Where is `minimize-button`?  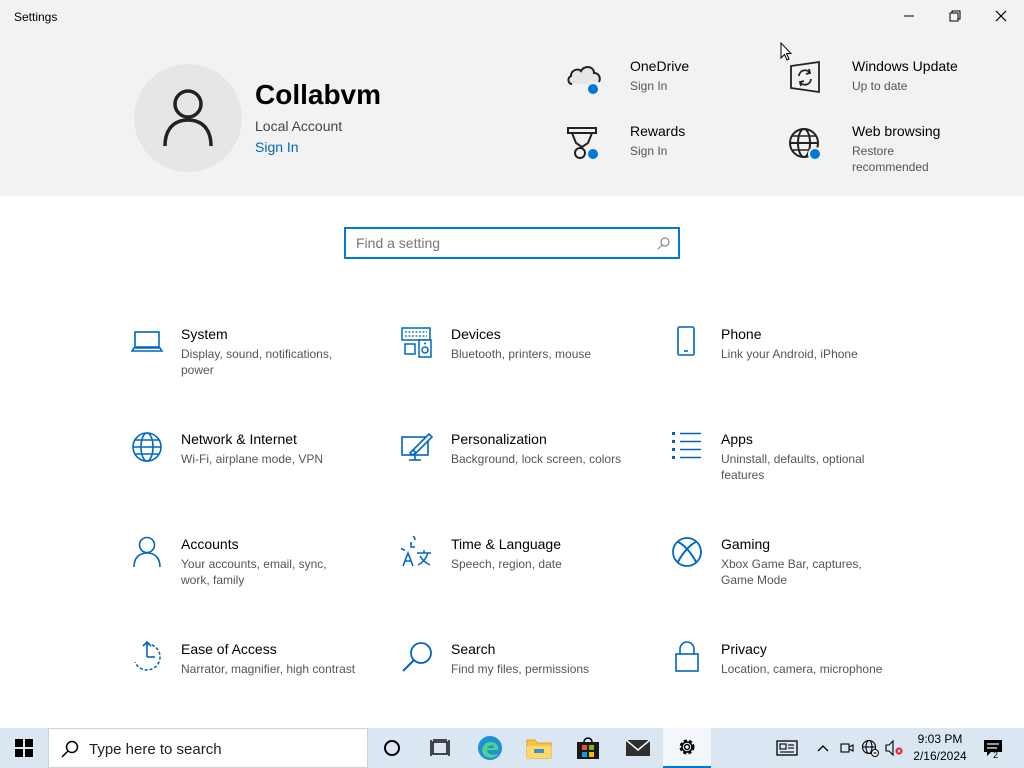
minimize-button is located at coordinates (909, 16).